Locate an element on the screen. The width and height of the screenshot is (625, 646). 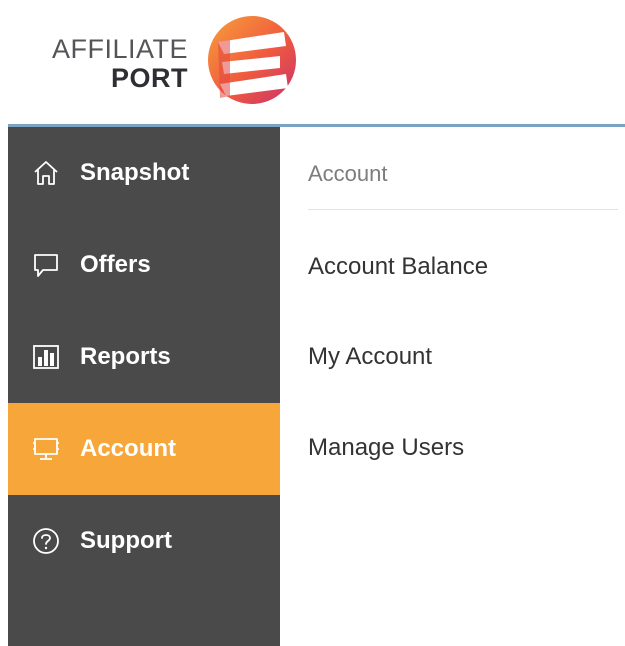
home-icon is located at coordinates (46, 173).